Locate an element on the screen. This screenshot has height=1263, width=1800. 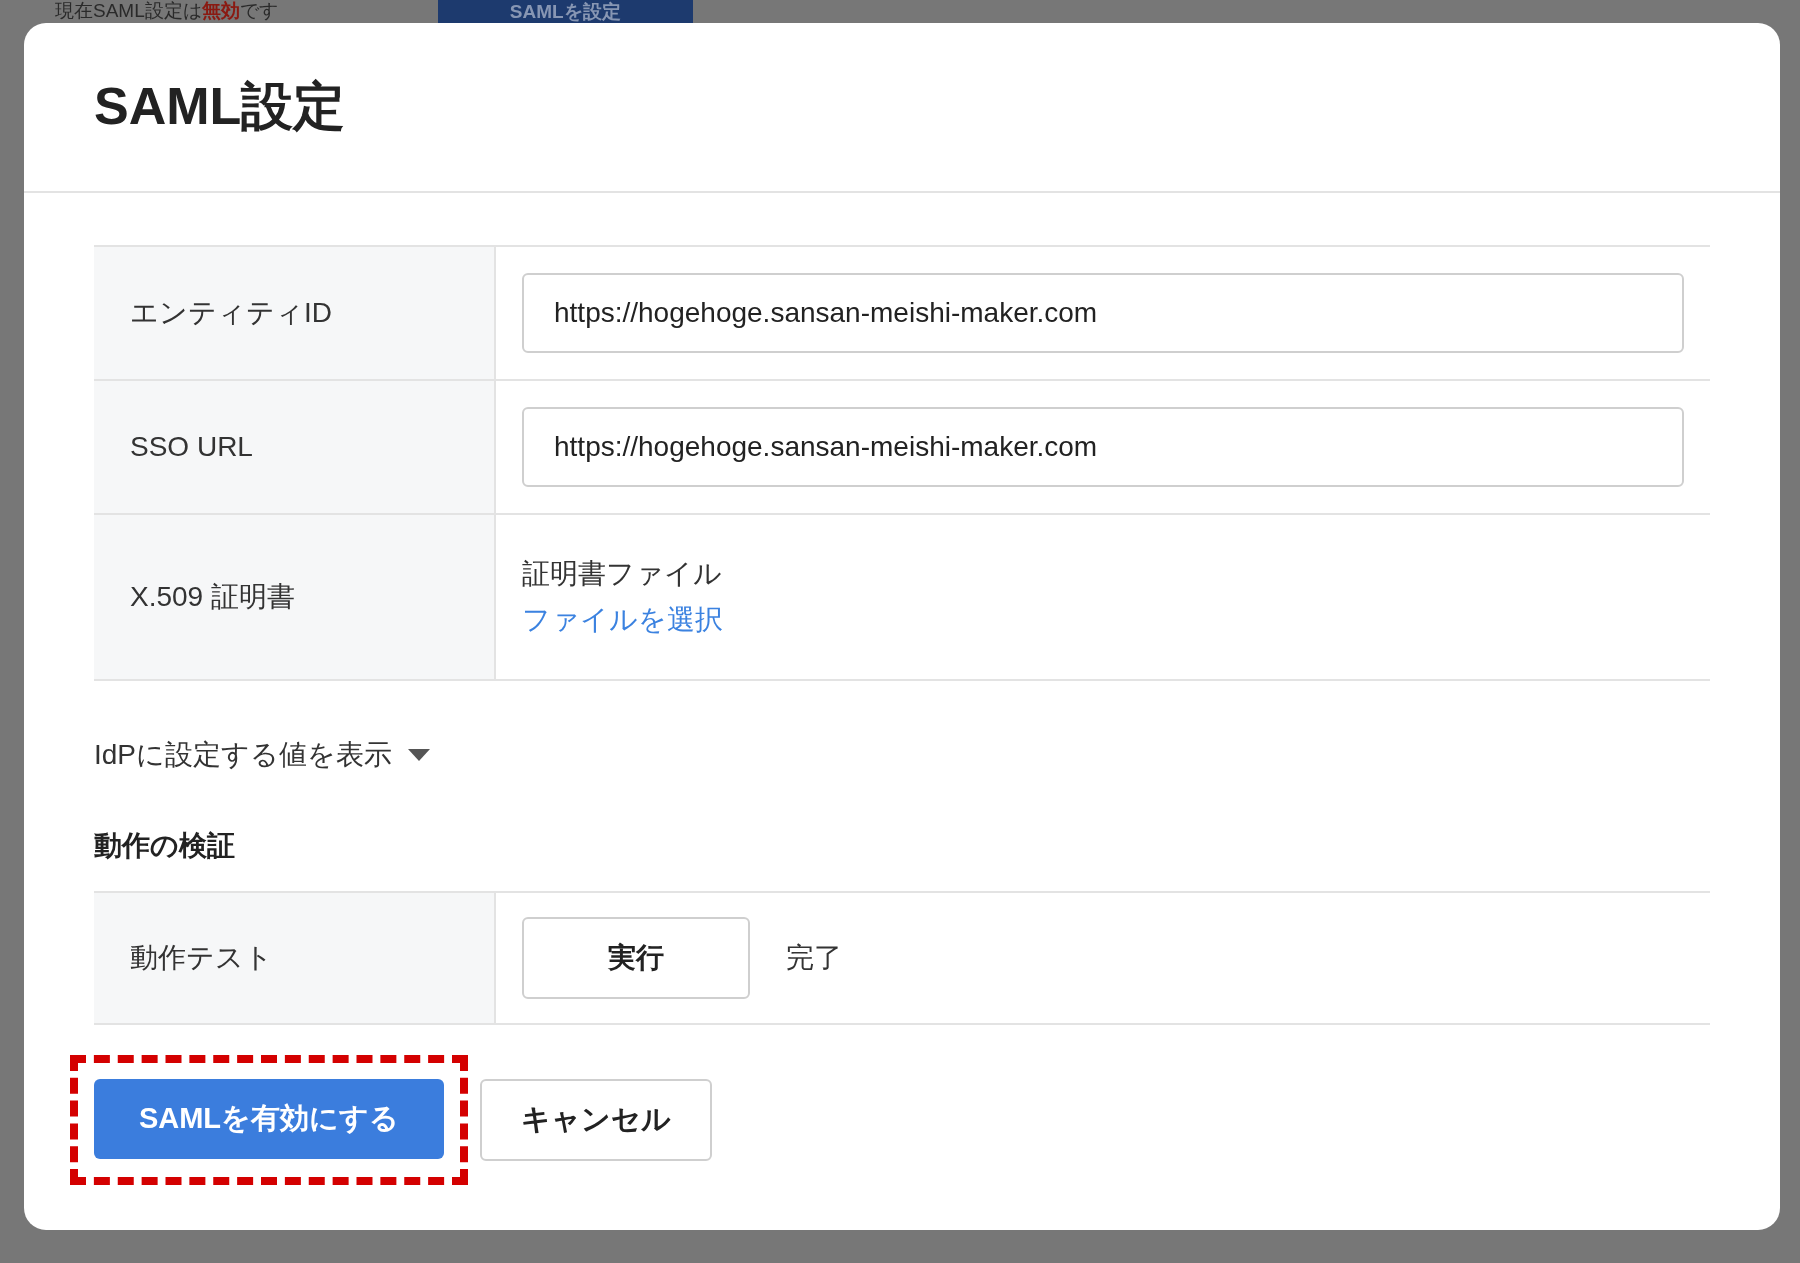
result-text: 完了 is located at coordinates (814, 958).